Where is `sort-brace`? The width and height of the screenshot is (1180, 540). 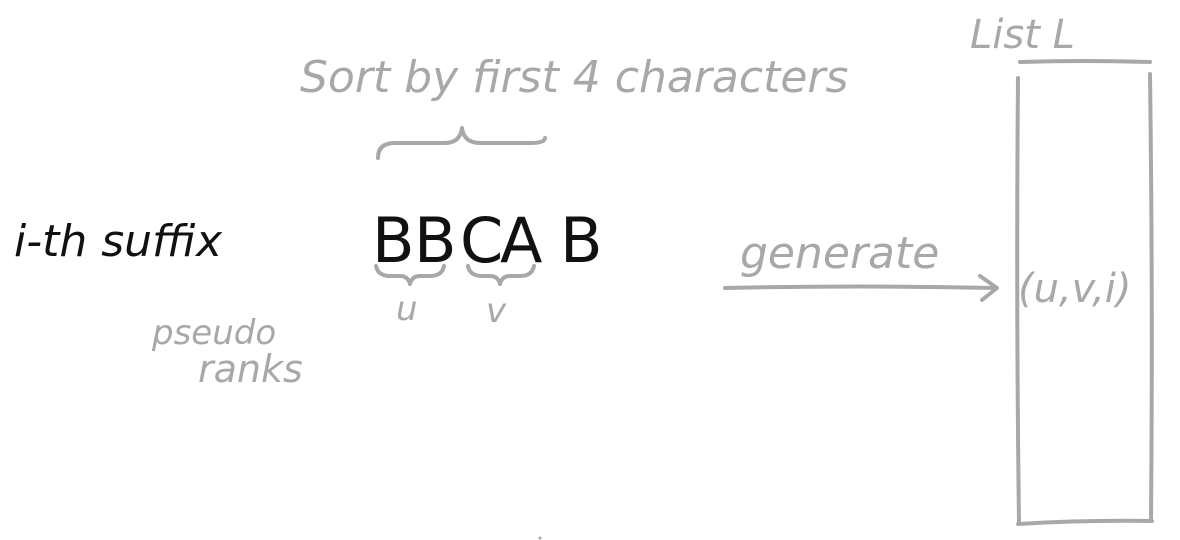
sort-brace is located at coordinates (461, 143).